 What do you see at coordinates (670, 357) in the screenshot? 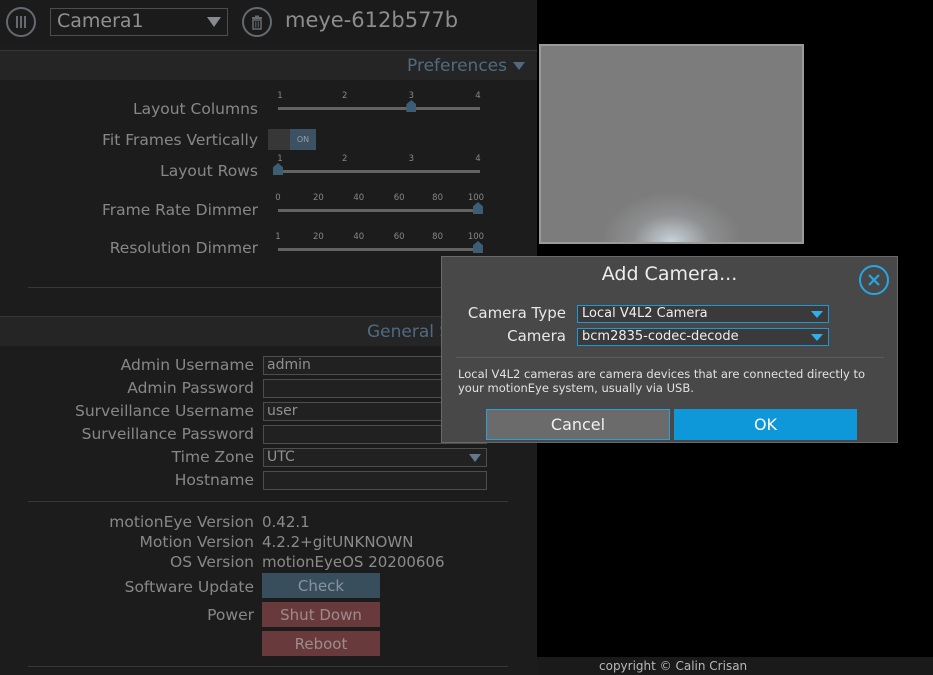
I see `dialog-divider` at bounding box center [670, 357].